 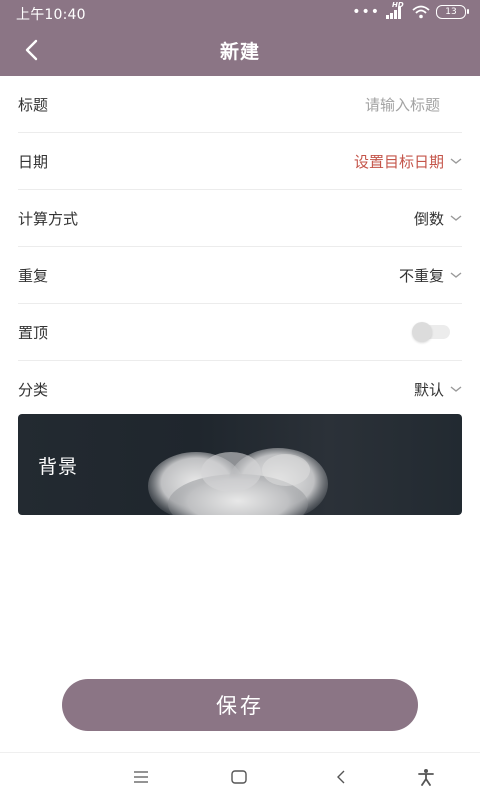 What do you see at coordinates (240, 161) in the screenshot?
I see `date-row: 日期 设置目标日期` at bounding box center [240, 161].